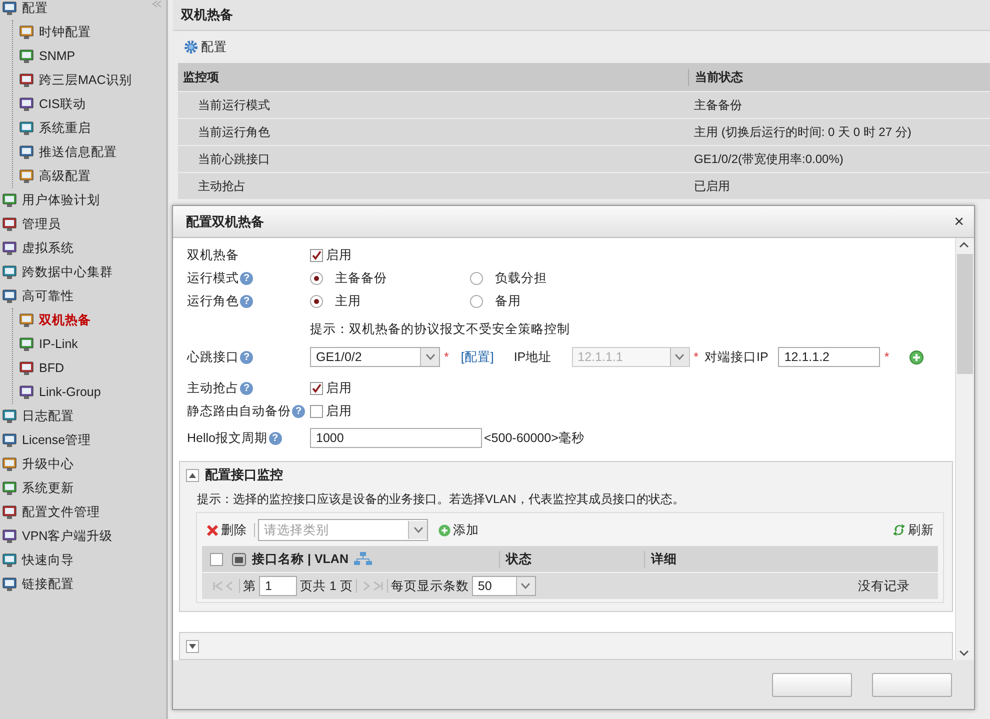 The image size is (990, 719). What do you see at coordinates (829, 357) in the screenshot?
I see `peer-ip-field: 12.1.1.2` at bounding box center [829, 357].